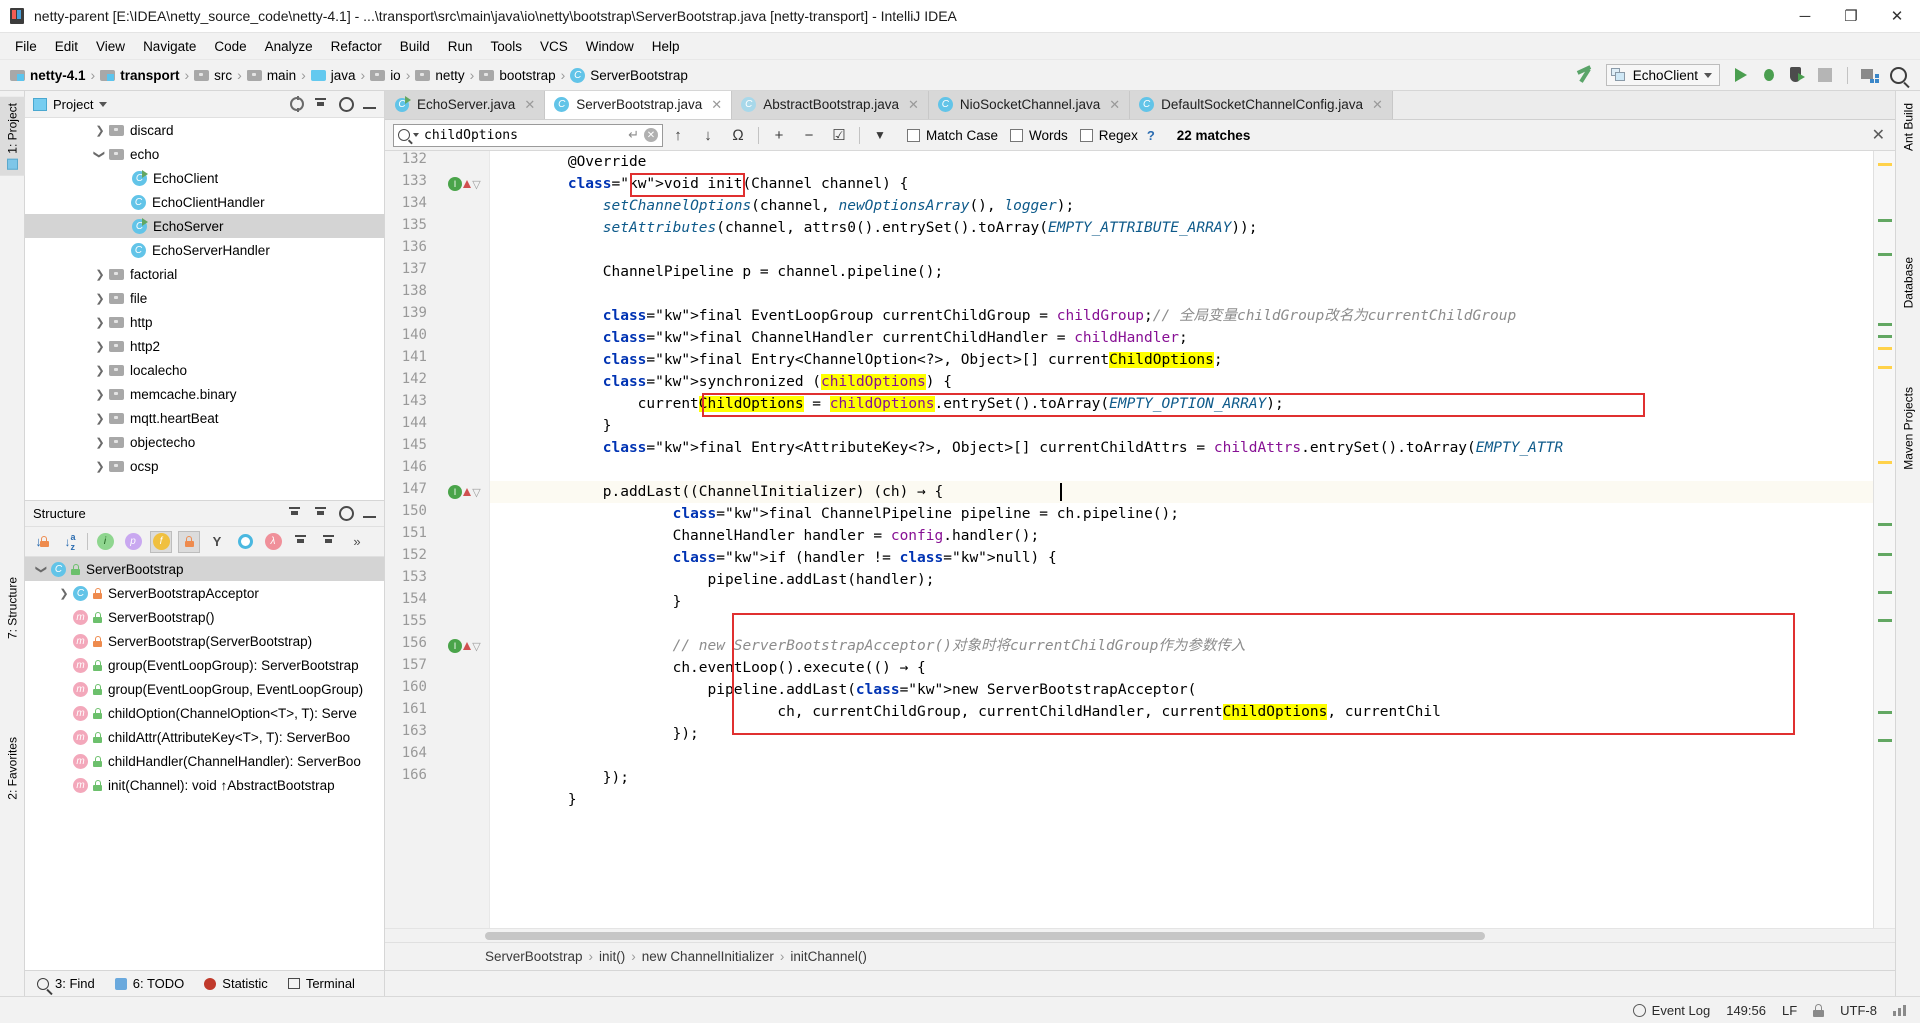 This screenshot has width=1920, height=1023. Describe the element at coordinates (1741, 75) in the screenshot. I see `run-icon` at that location.